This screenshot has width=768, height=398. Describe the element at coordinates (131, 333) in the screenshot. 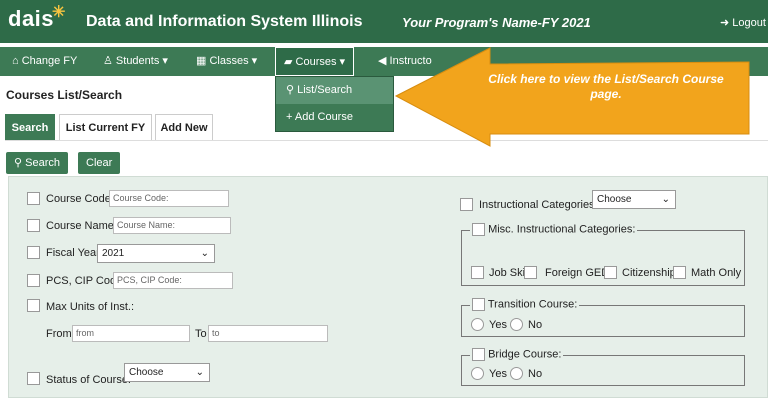

I see `from-input: from` at that location.